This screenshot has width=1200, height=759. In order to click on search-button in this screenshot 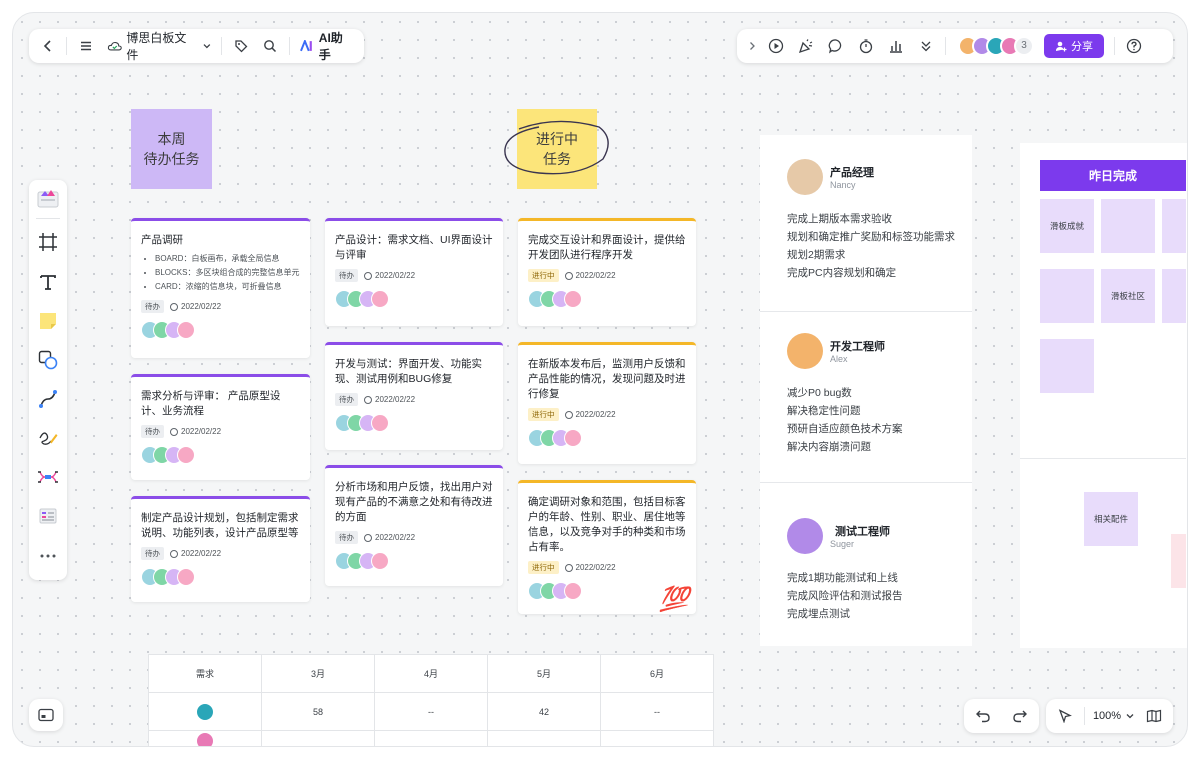, I will do `click(270, 46)`.